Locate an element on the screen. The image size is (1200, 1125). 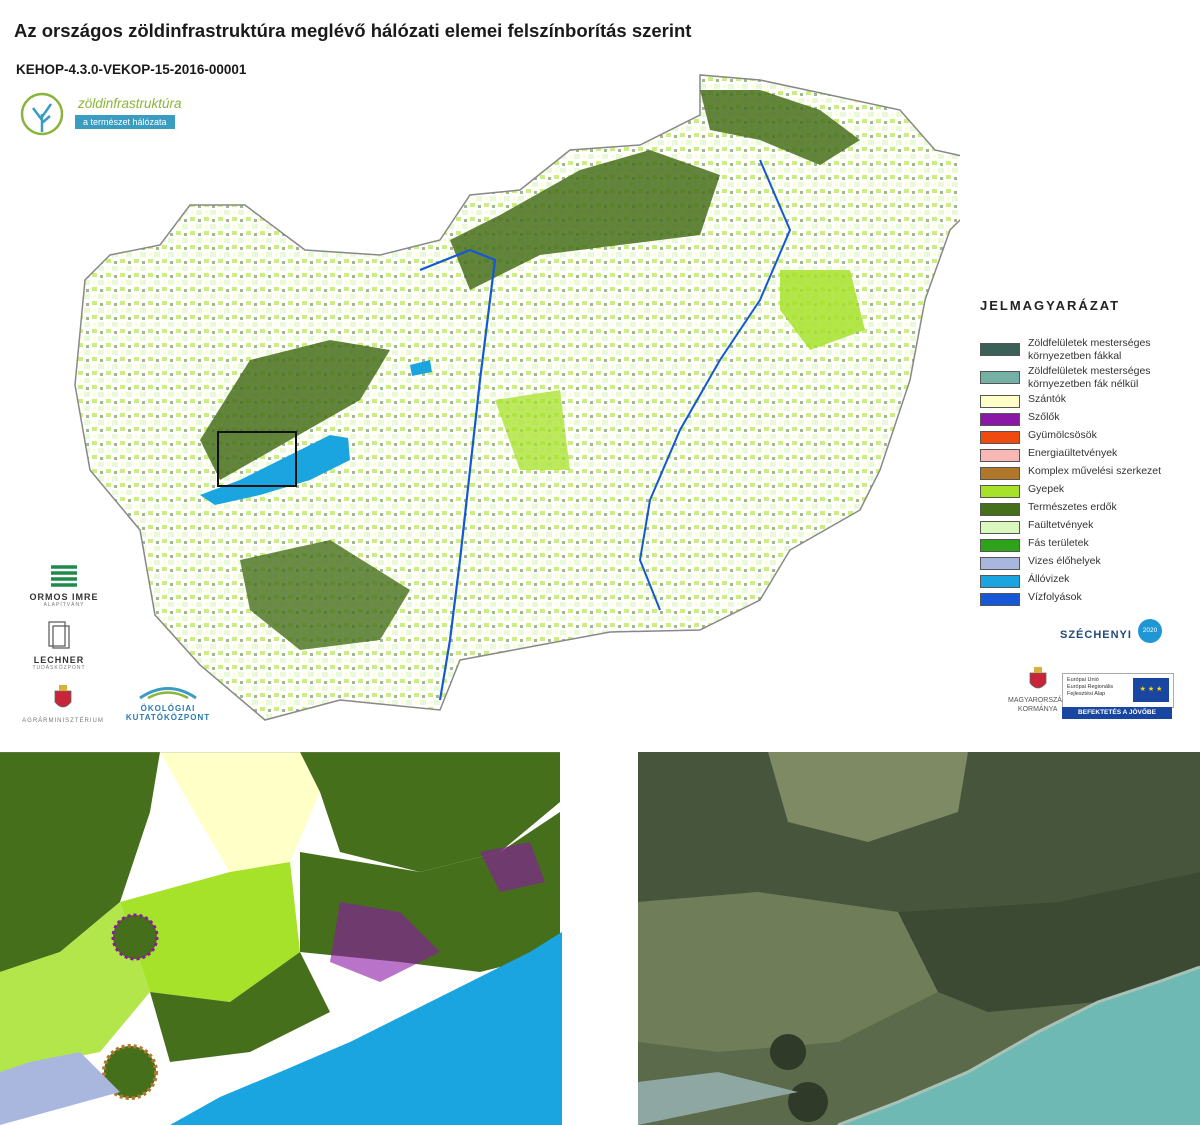
legend-item: Természetes erdők is located at coordinates (1085, 508).